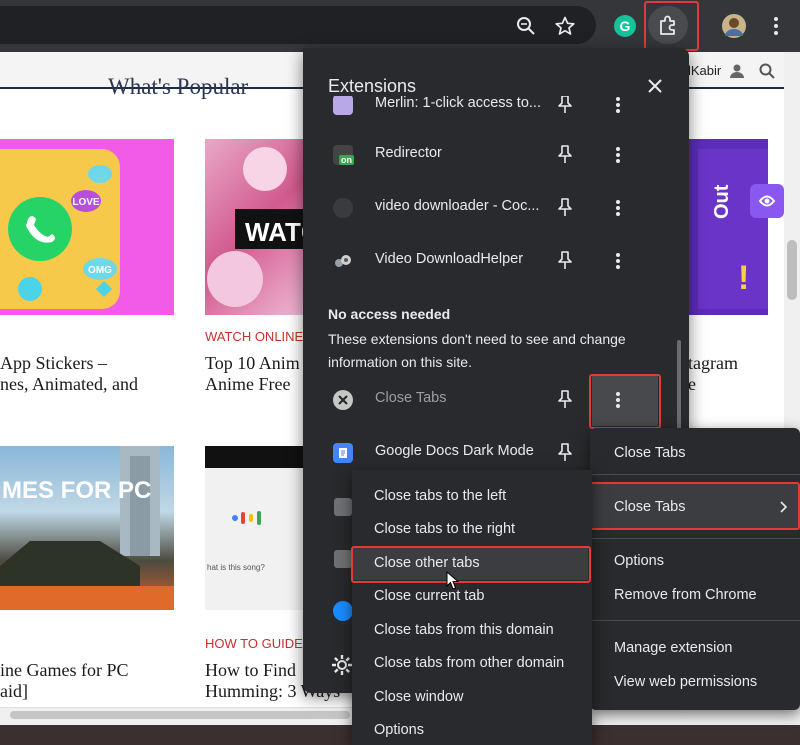 Image resolution: width=800 pixels, height=745 pixels. What do you see at coordinates (87, 528) in the screenshot?
I see `games-for-pc-thumbnail: MES FOR PC` at bounding box center [87, 528].